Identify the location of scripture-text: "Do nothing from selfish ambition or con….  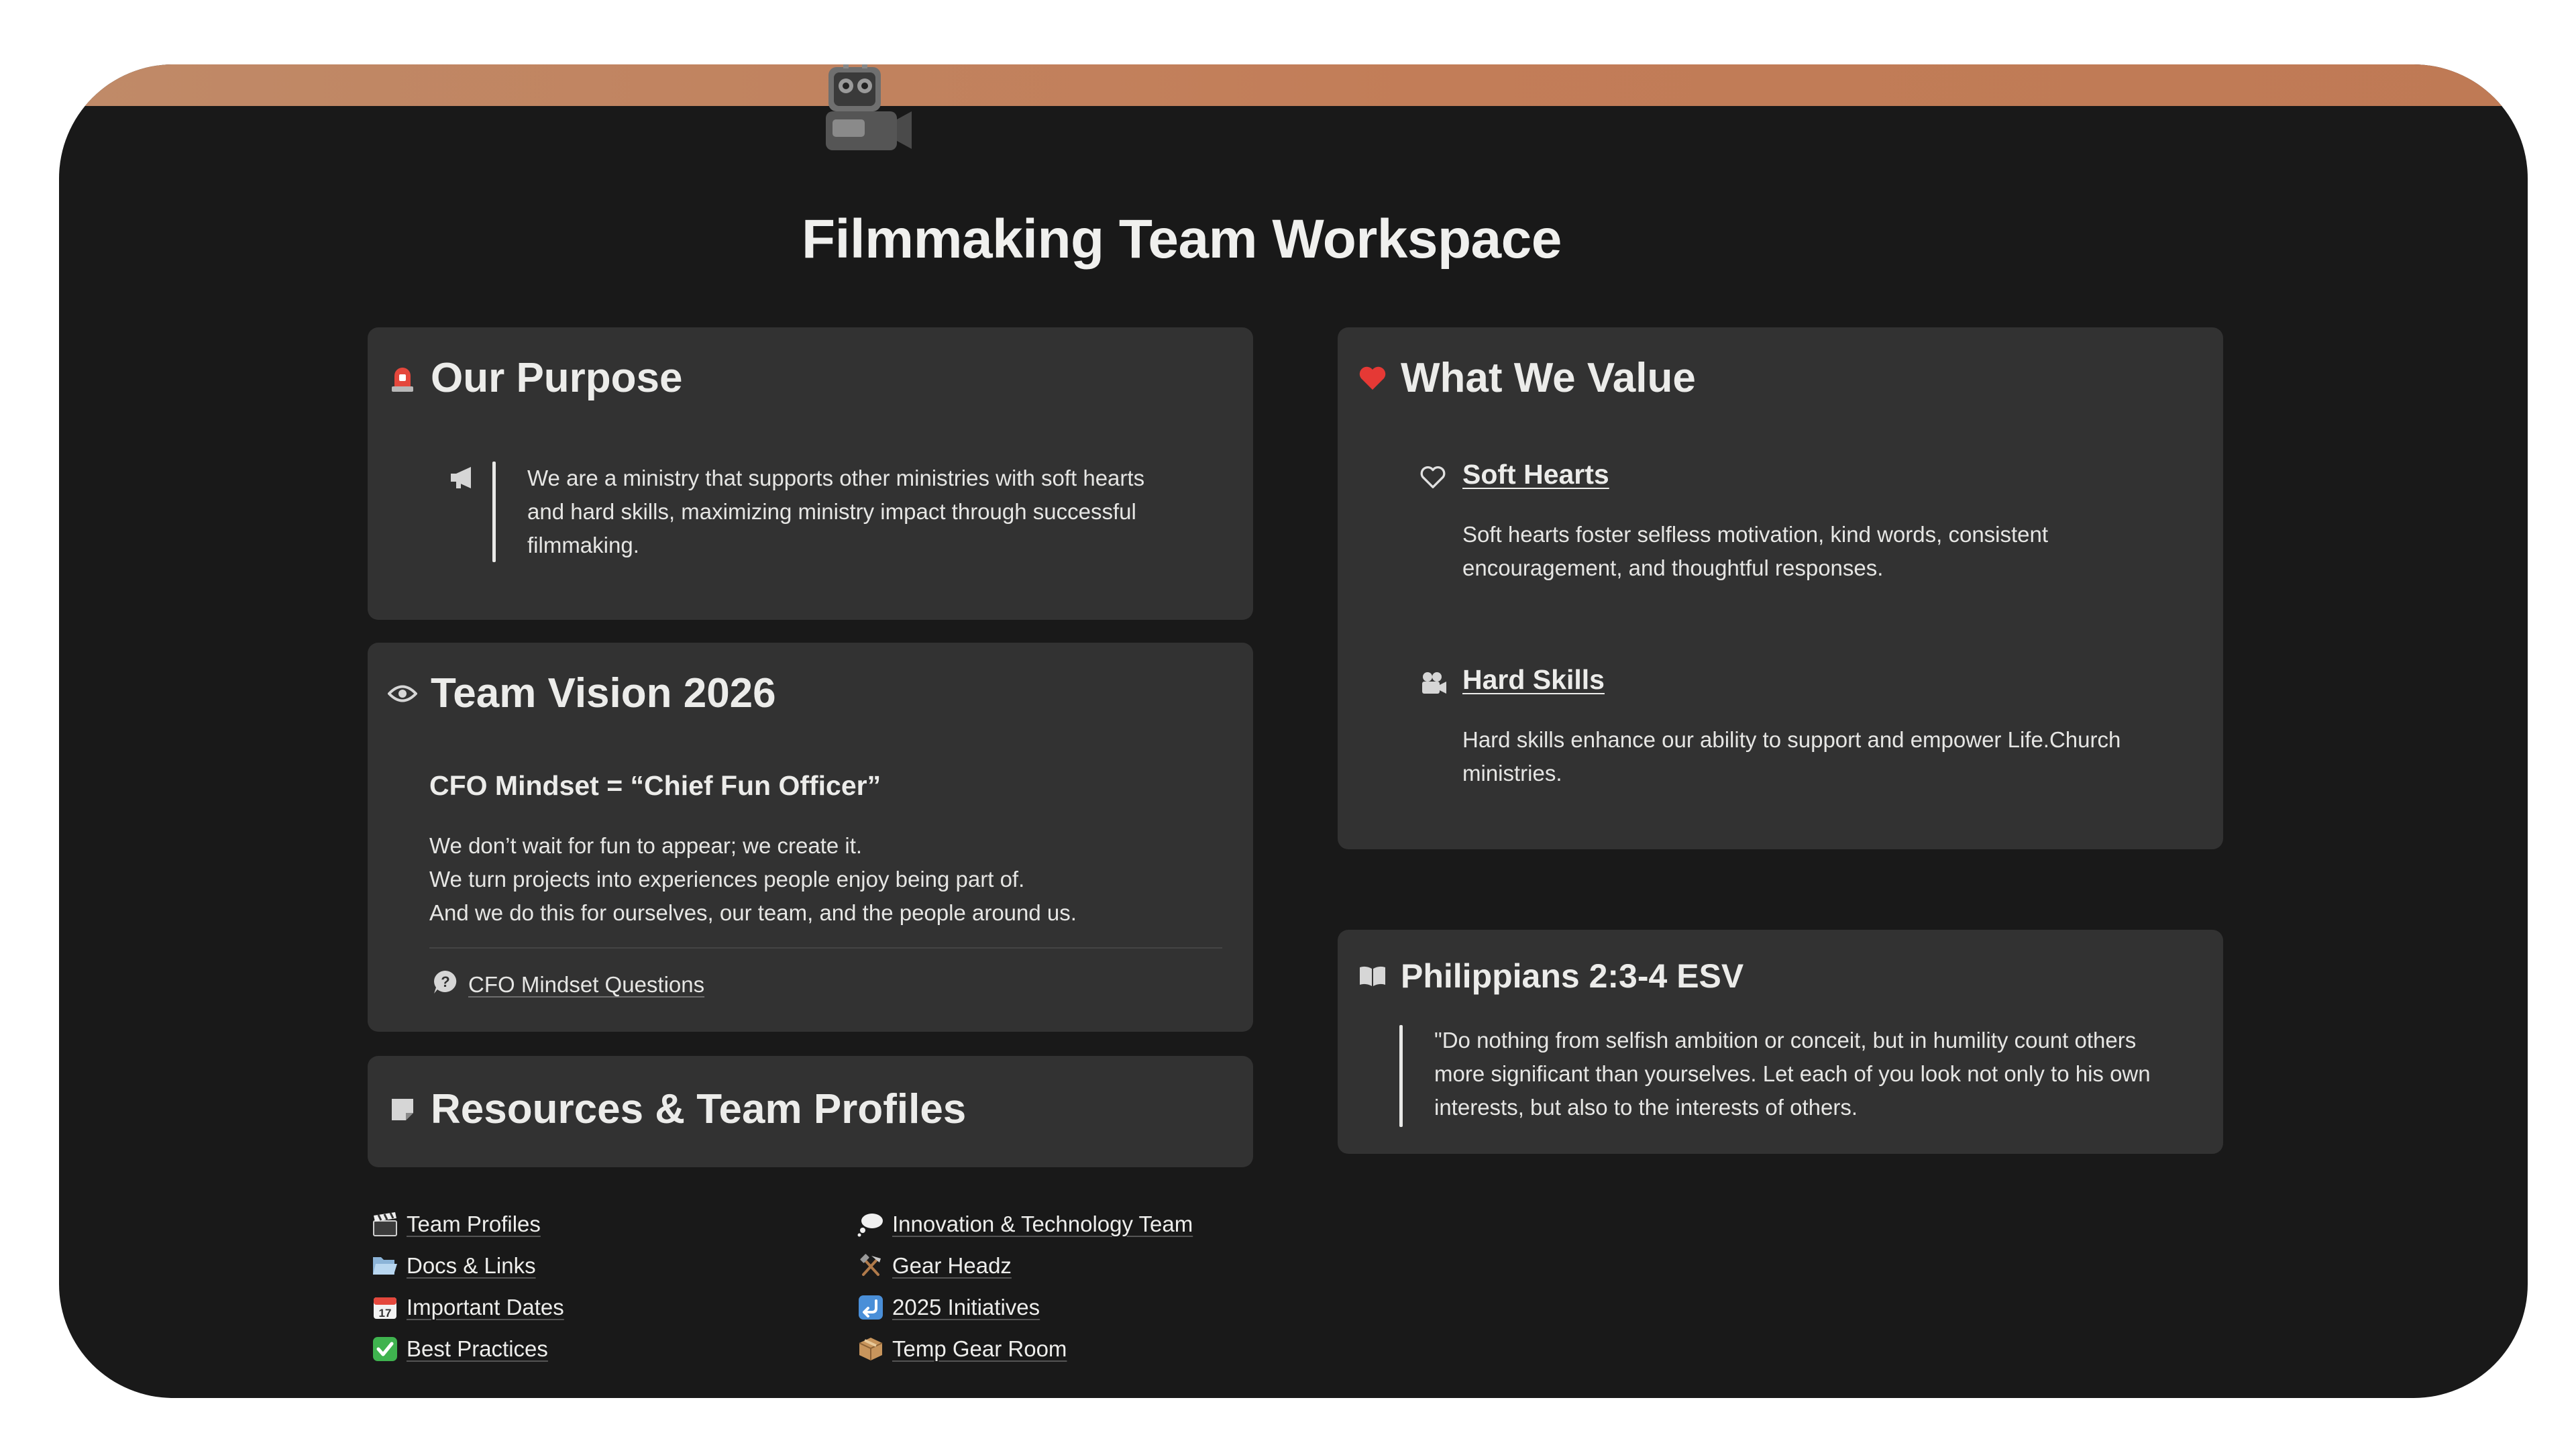
(1799, 1074).